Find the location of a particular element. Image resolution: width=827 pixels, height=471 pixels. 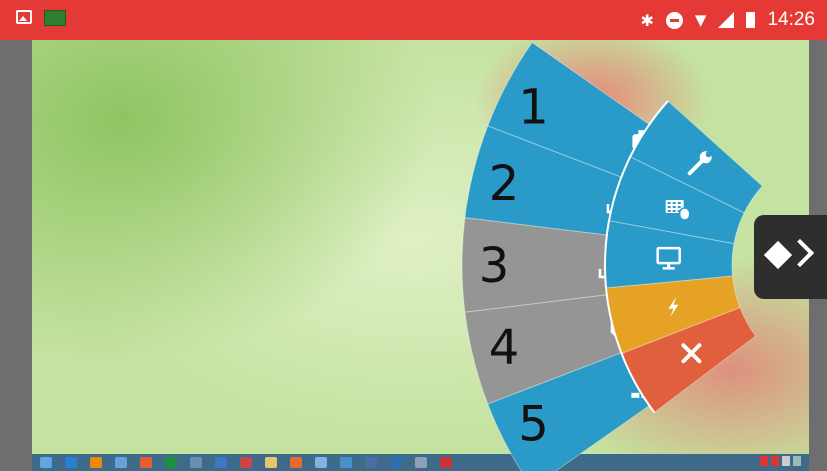

radial-item-number: 3 is located at coordinates (494, 266).